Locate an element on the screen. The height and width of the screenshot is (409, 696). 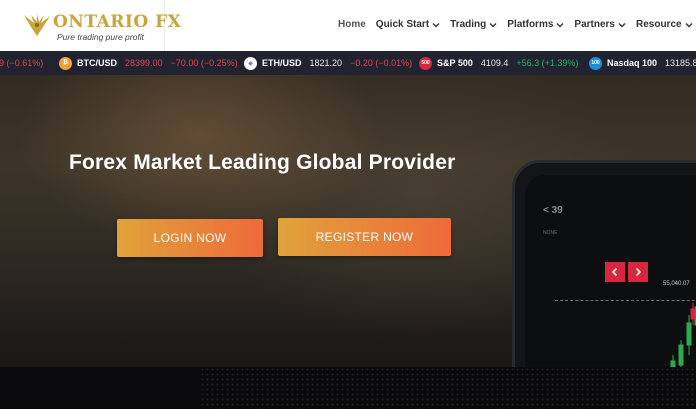
nav-platforms-label: Platforms is located at coordinates (530, 24).